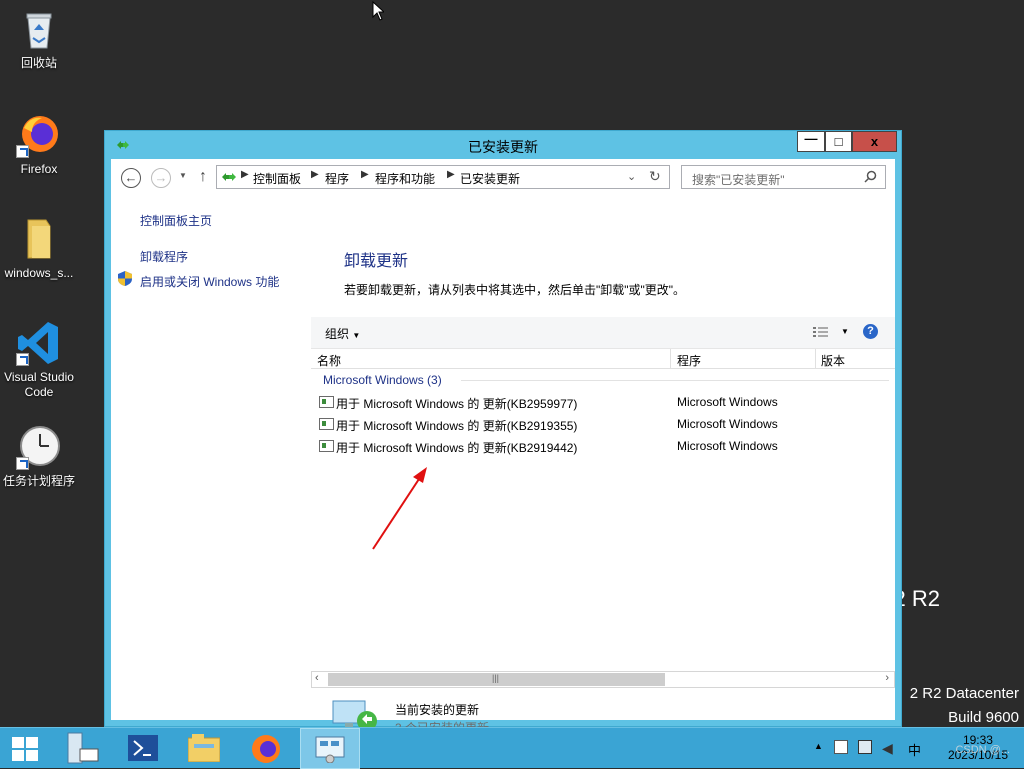  I want to click on group-header: Microsoft Windows (3), so click(382, 380).